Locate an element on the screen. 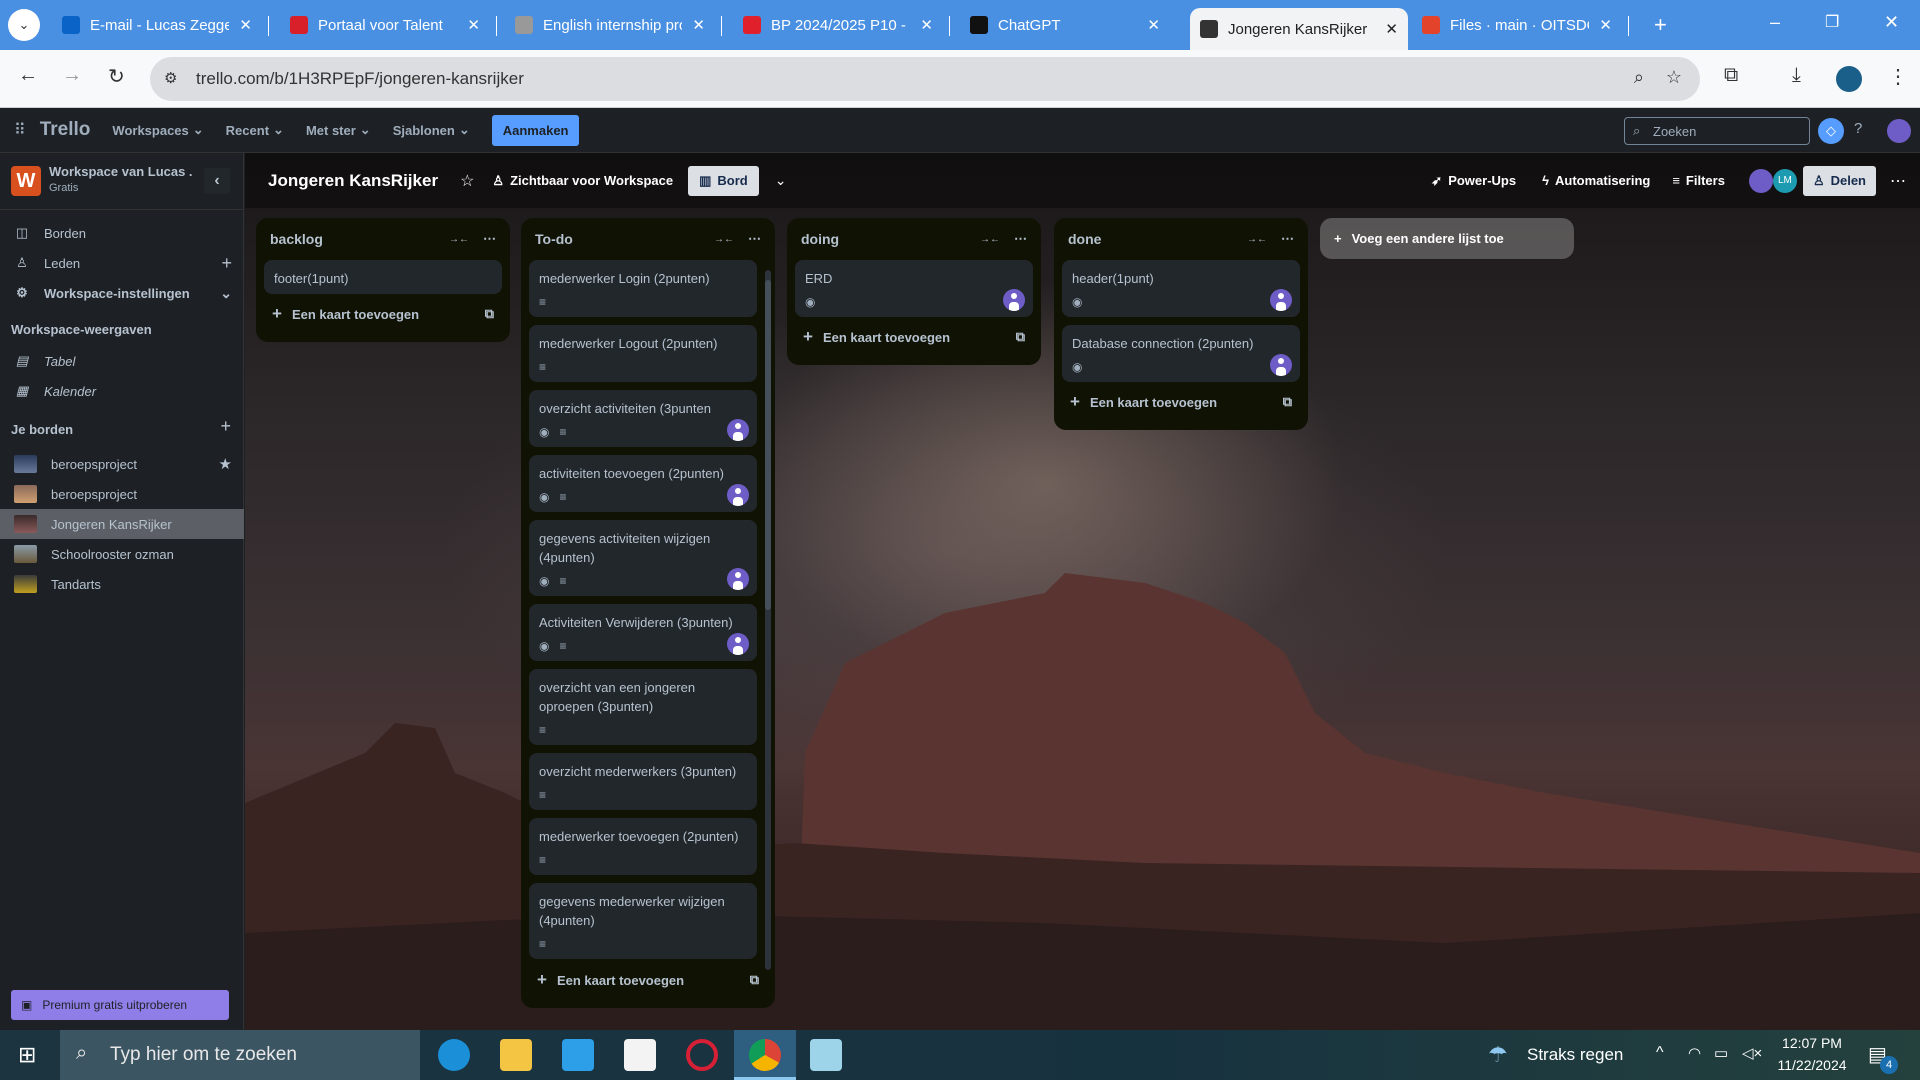  close-window-button: ✕ is located at coordinates (1891, 22).